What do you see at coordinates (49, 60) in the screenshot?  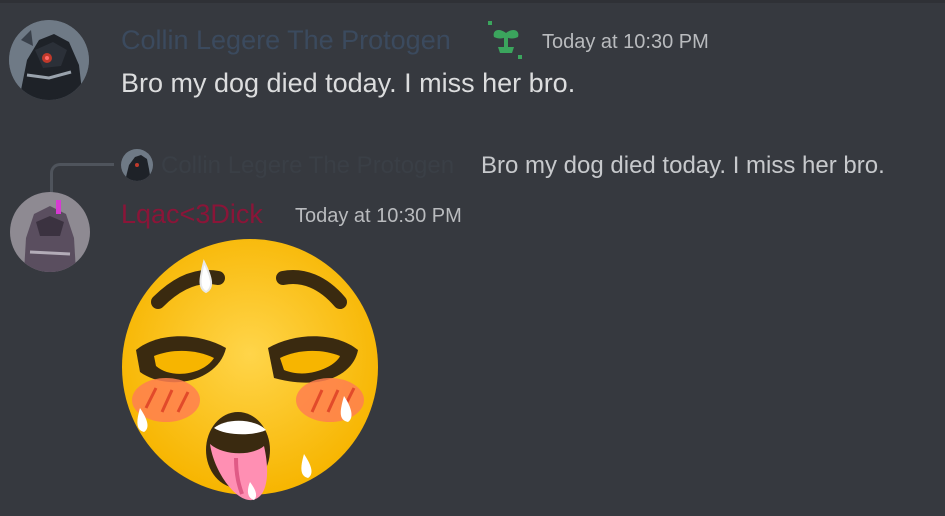 I see `user-avatar-collin` at bounding box center [49, 60].